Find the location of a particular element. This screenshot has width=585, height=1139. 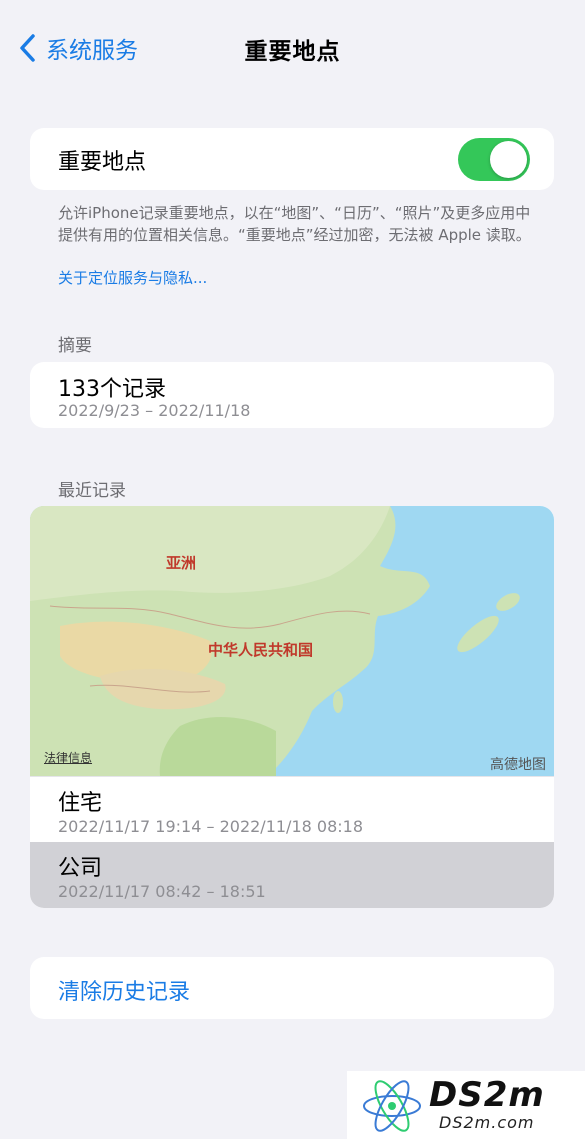

record-title: 公司 is located at coordinates (80, 868).